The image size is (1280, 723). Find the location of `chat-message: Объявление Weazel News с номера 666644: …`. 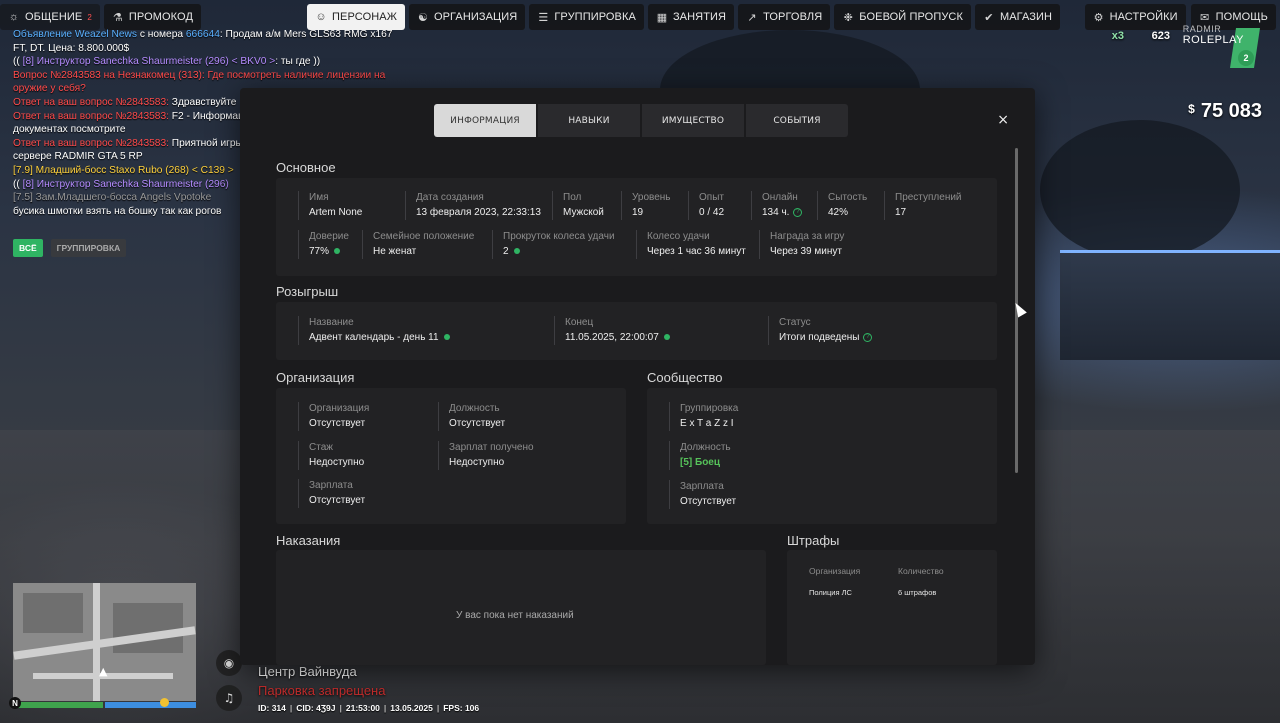

chat-message: Объявление Weazel News с номера 666644: … is located at coordinates (223, 35).